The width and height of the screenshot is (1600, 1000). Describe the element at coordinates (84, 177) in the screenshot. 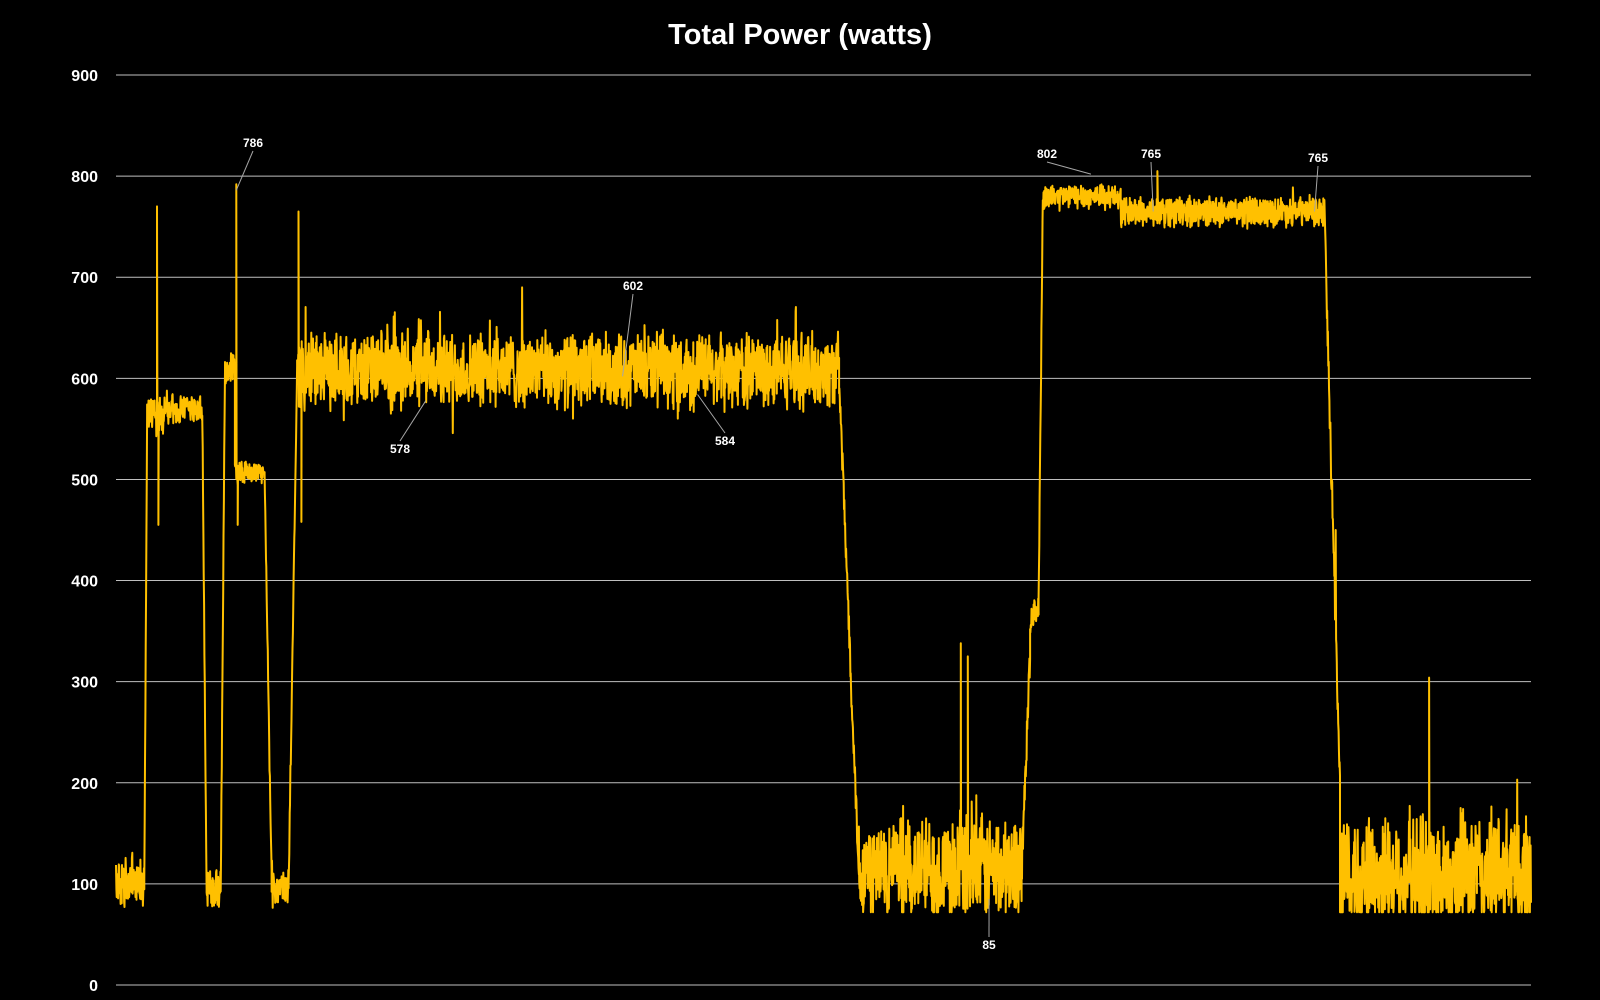

I see `y-tick-label: 800` at that location.